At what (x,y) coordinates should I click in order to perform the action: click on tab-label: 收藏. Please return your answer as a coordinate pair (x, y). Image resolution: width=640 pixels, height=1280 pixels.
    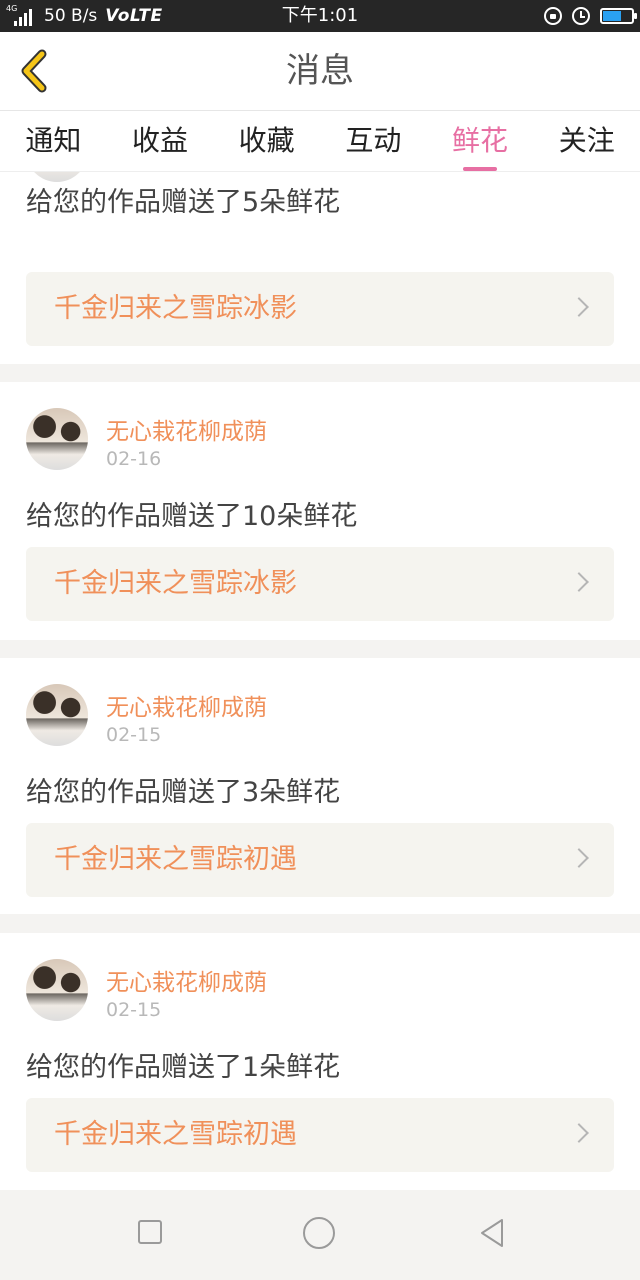
    Looking at the image, I should click on (266, 140).